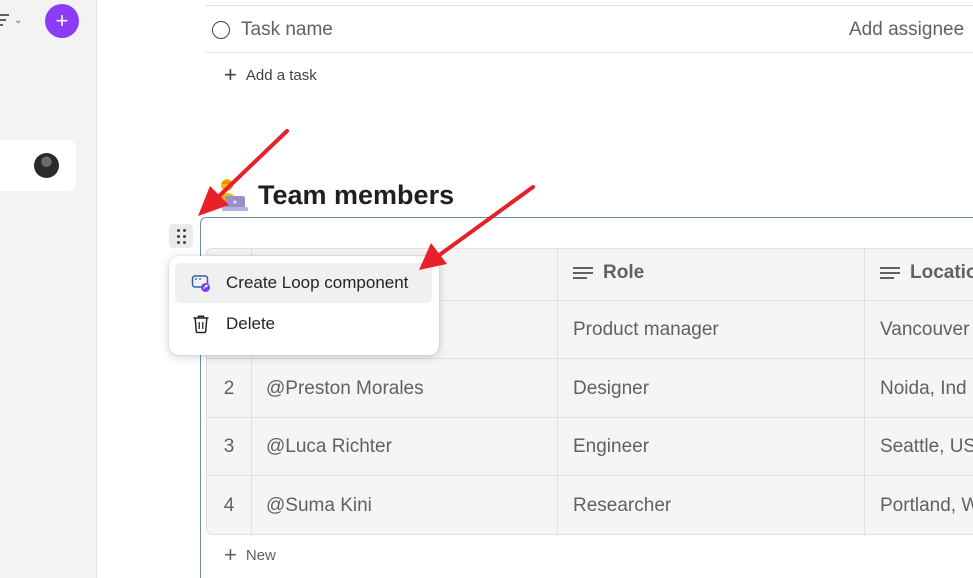 This screenshot has width=973, height=578. Describe the element at coordinates (201, 324) in the screenshot. I see `trash-icon` at that location.